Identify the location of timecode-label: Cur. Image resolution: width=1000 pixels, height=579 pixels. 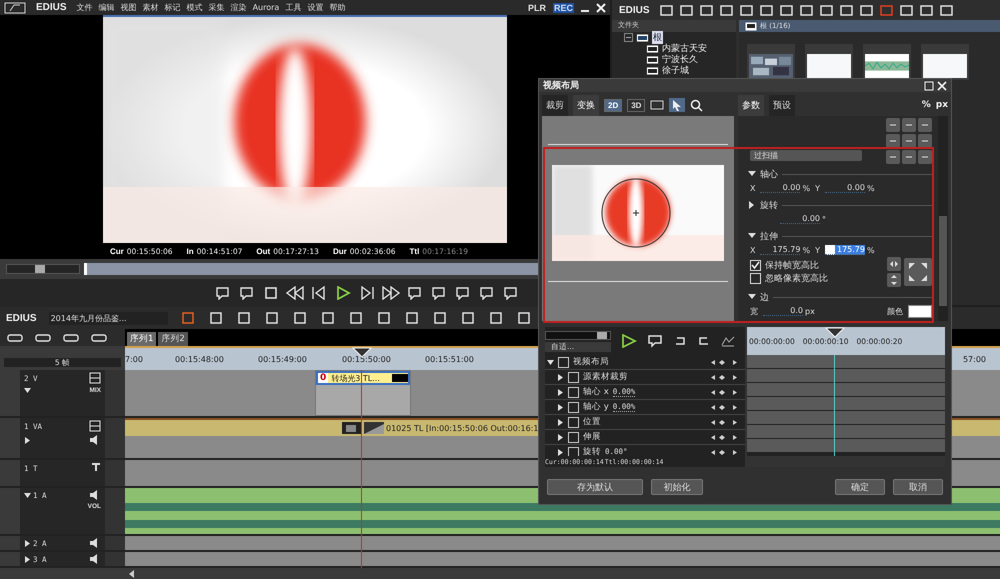
(117, 251).